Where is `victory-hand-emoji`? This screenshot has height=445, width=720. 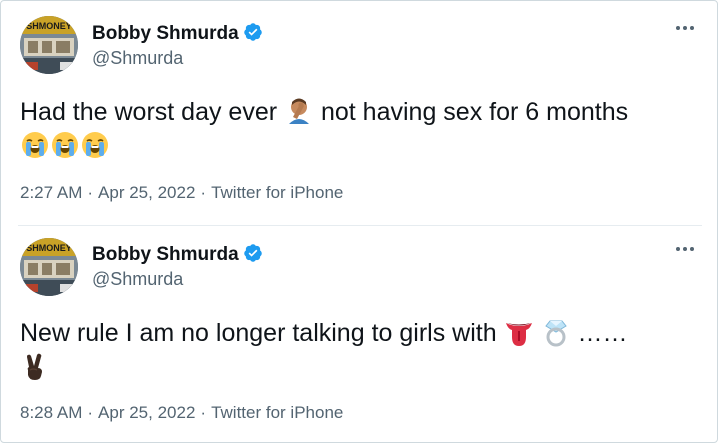 victory-hand-emoji is located at coordinates (35, 366).